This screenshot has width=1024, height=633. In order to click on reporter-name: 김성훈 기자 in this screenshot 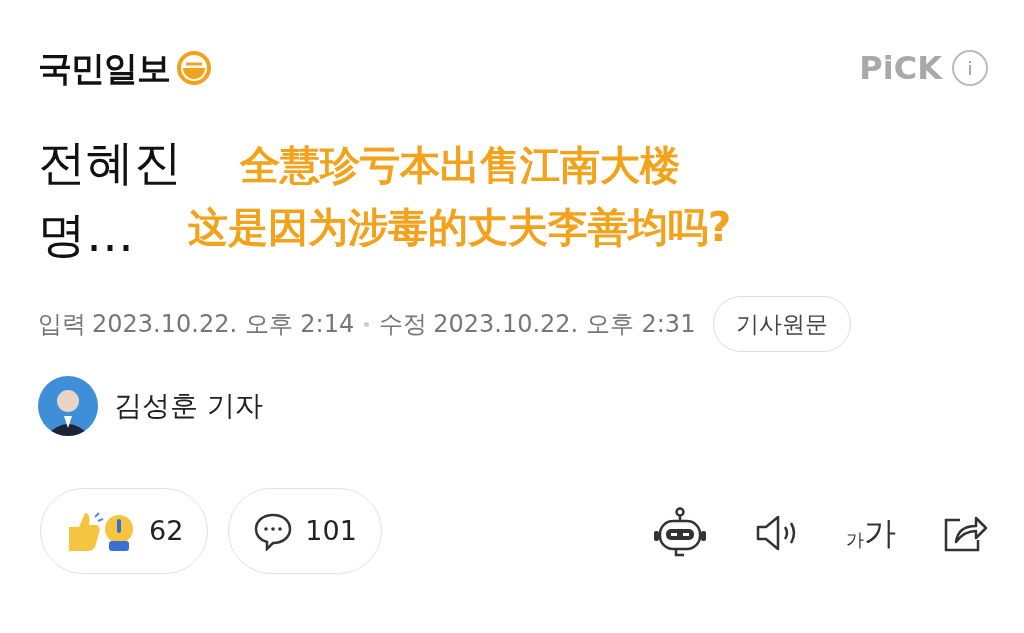, I will do `click(188, 406)`.